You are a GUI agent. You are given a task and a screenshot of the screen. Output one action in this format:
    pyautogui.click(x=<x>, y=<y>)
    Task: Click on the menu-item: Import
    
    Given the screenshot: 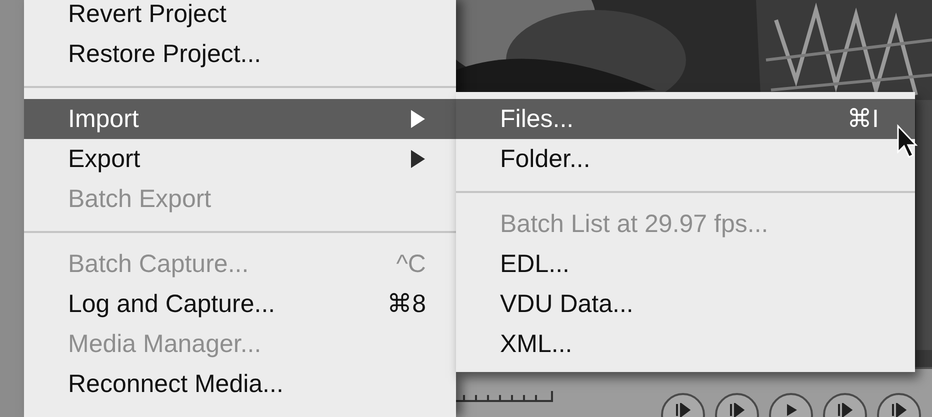 What is the action you would take?
    pyautogui.click(x=240, y=119)
    